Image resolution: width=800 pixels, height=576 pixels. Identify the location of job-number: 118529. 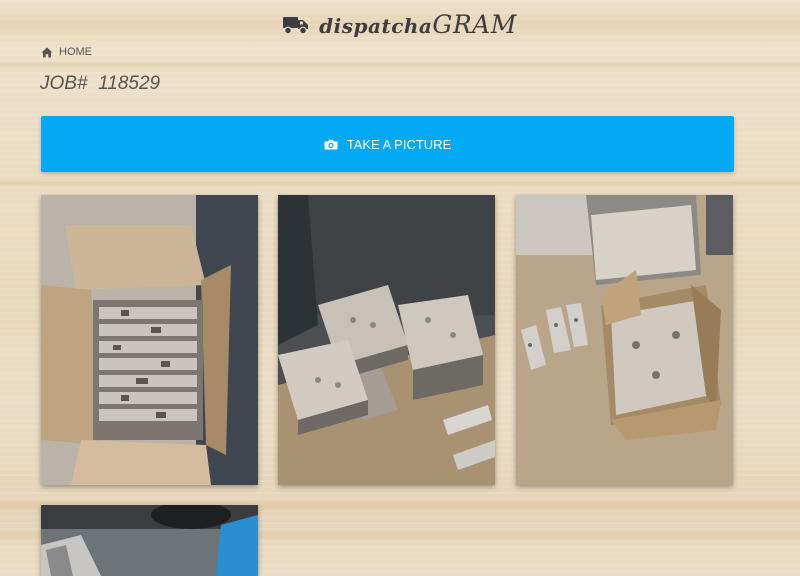
(129, 83).